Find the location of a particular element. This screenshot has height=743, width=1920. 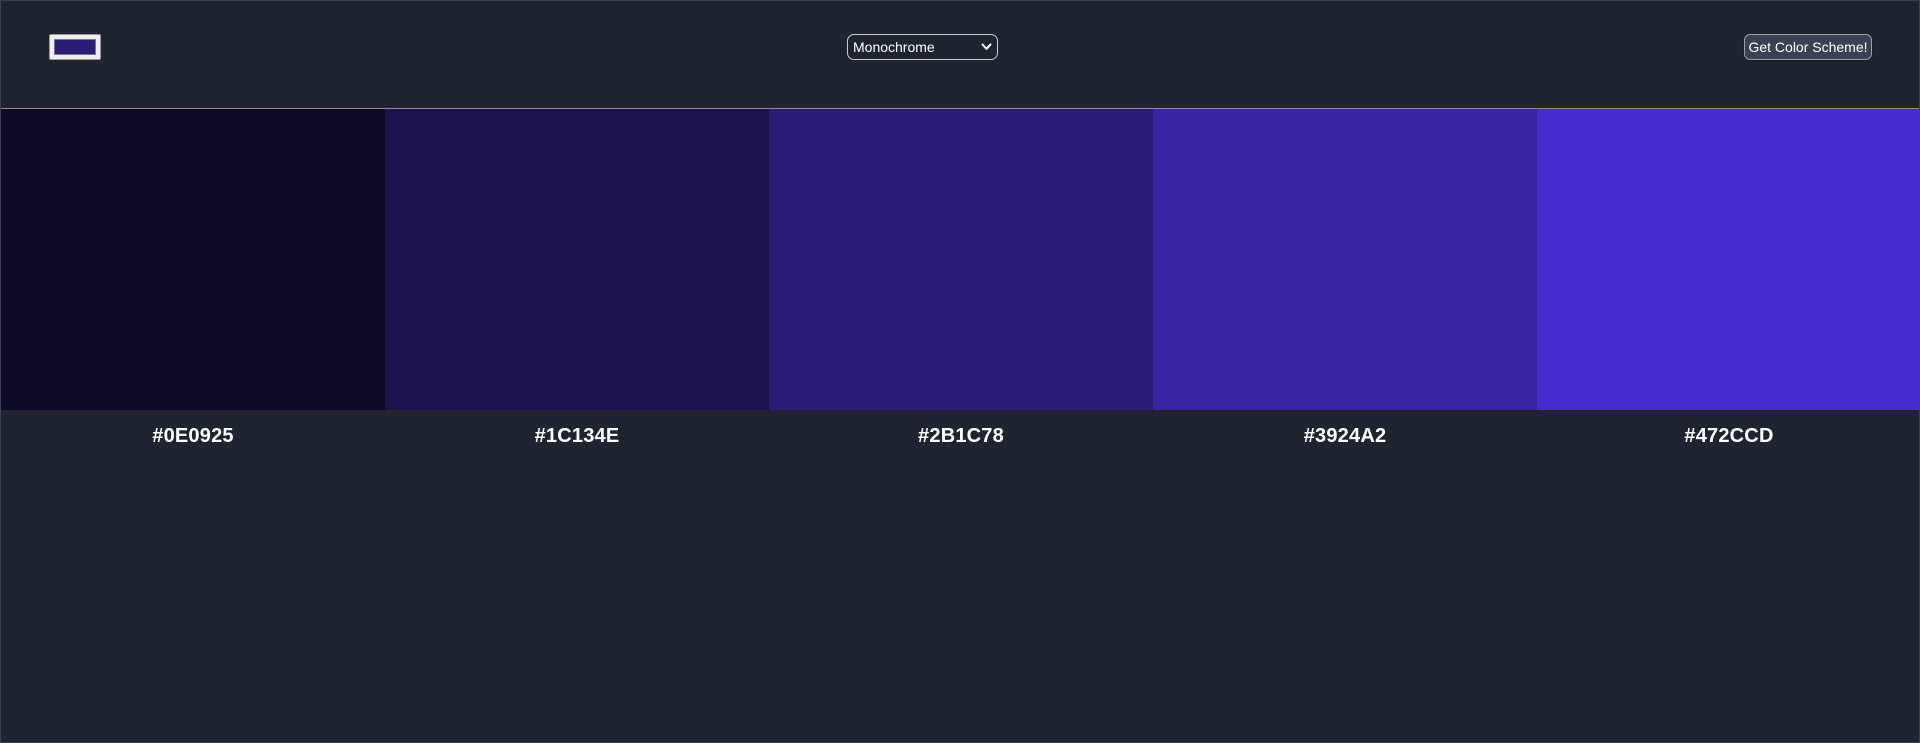

seed-color-picker is located at coordinates (75, 47).